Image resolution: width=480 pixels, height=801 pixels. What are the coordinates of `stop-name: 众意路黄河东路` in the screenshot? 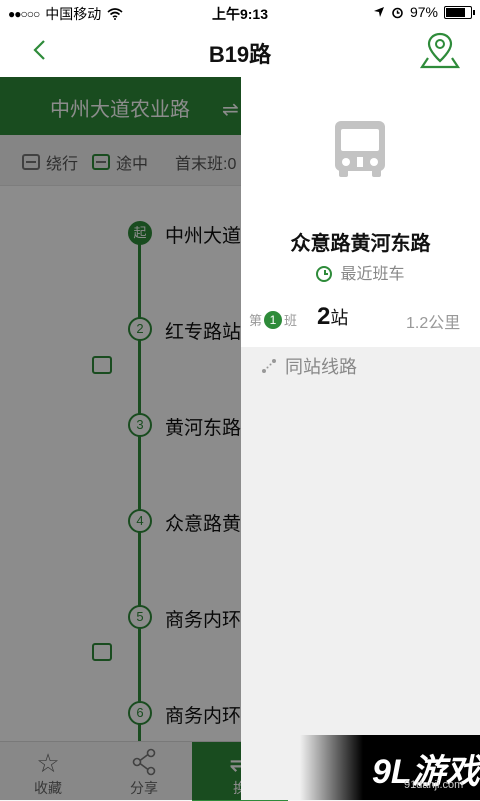 It's located at (360, 244).